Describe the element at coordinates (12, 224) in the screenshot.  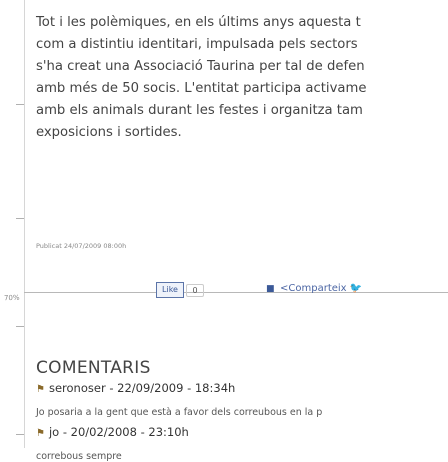
I see `left-gutter: 70%` at that location.